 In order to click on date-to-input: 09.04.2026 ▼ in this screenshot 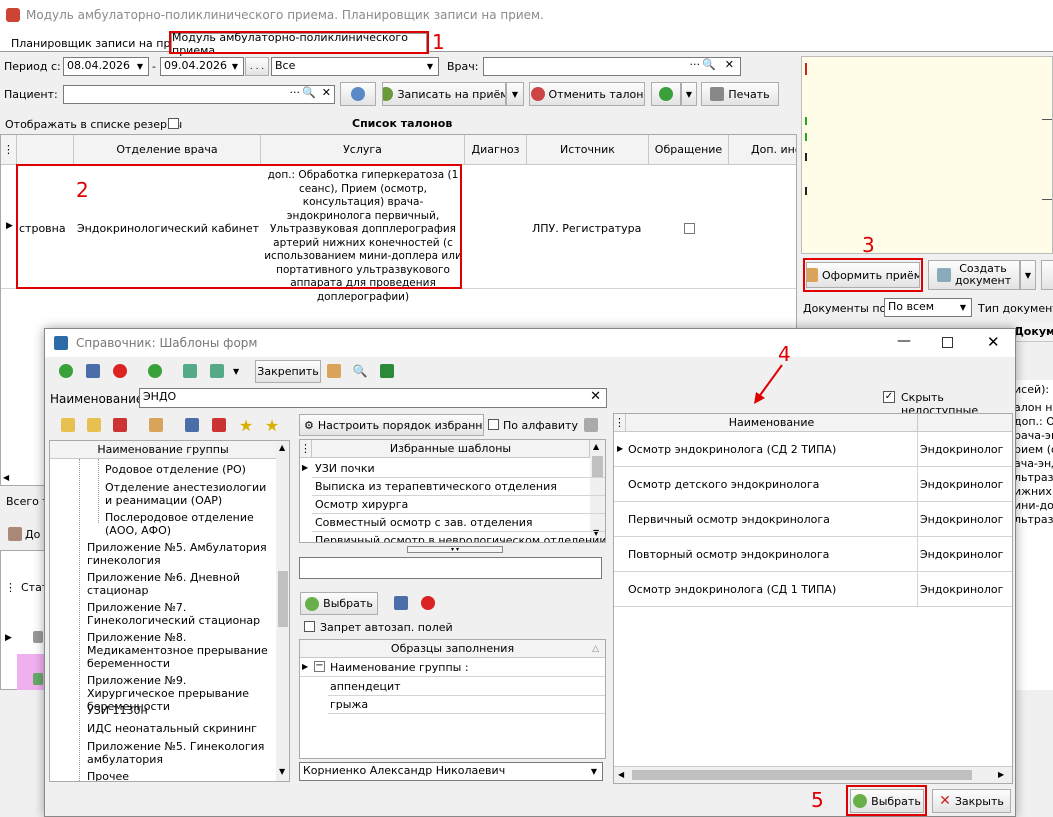, I will do `click(202, 66)`.